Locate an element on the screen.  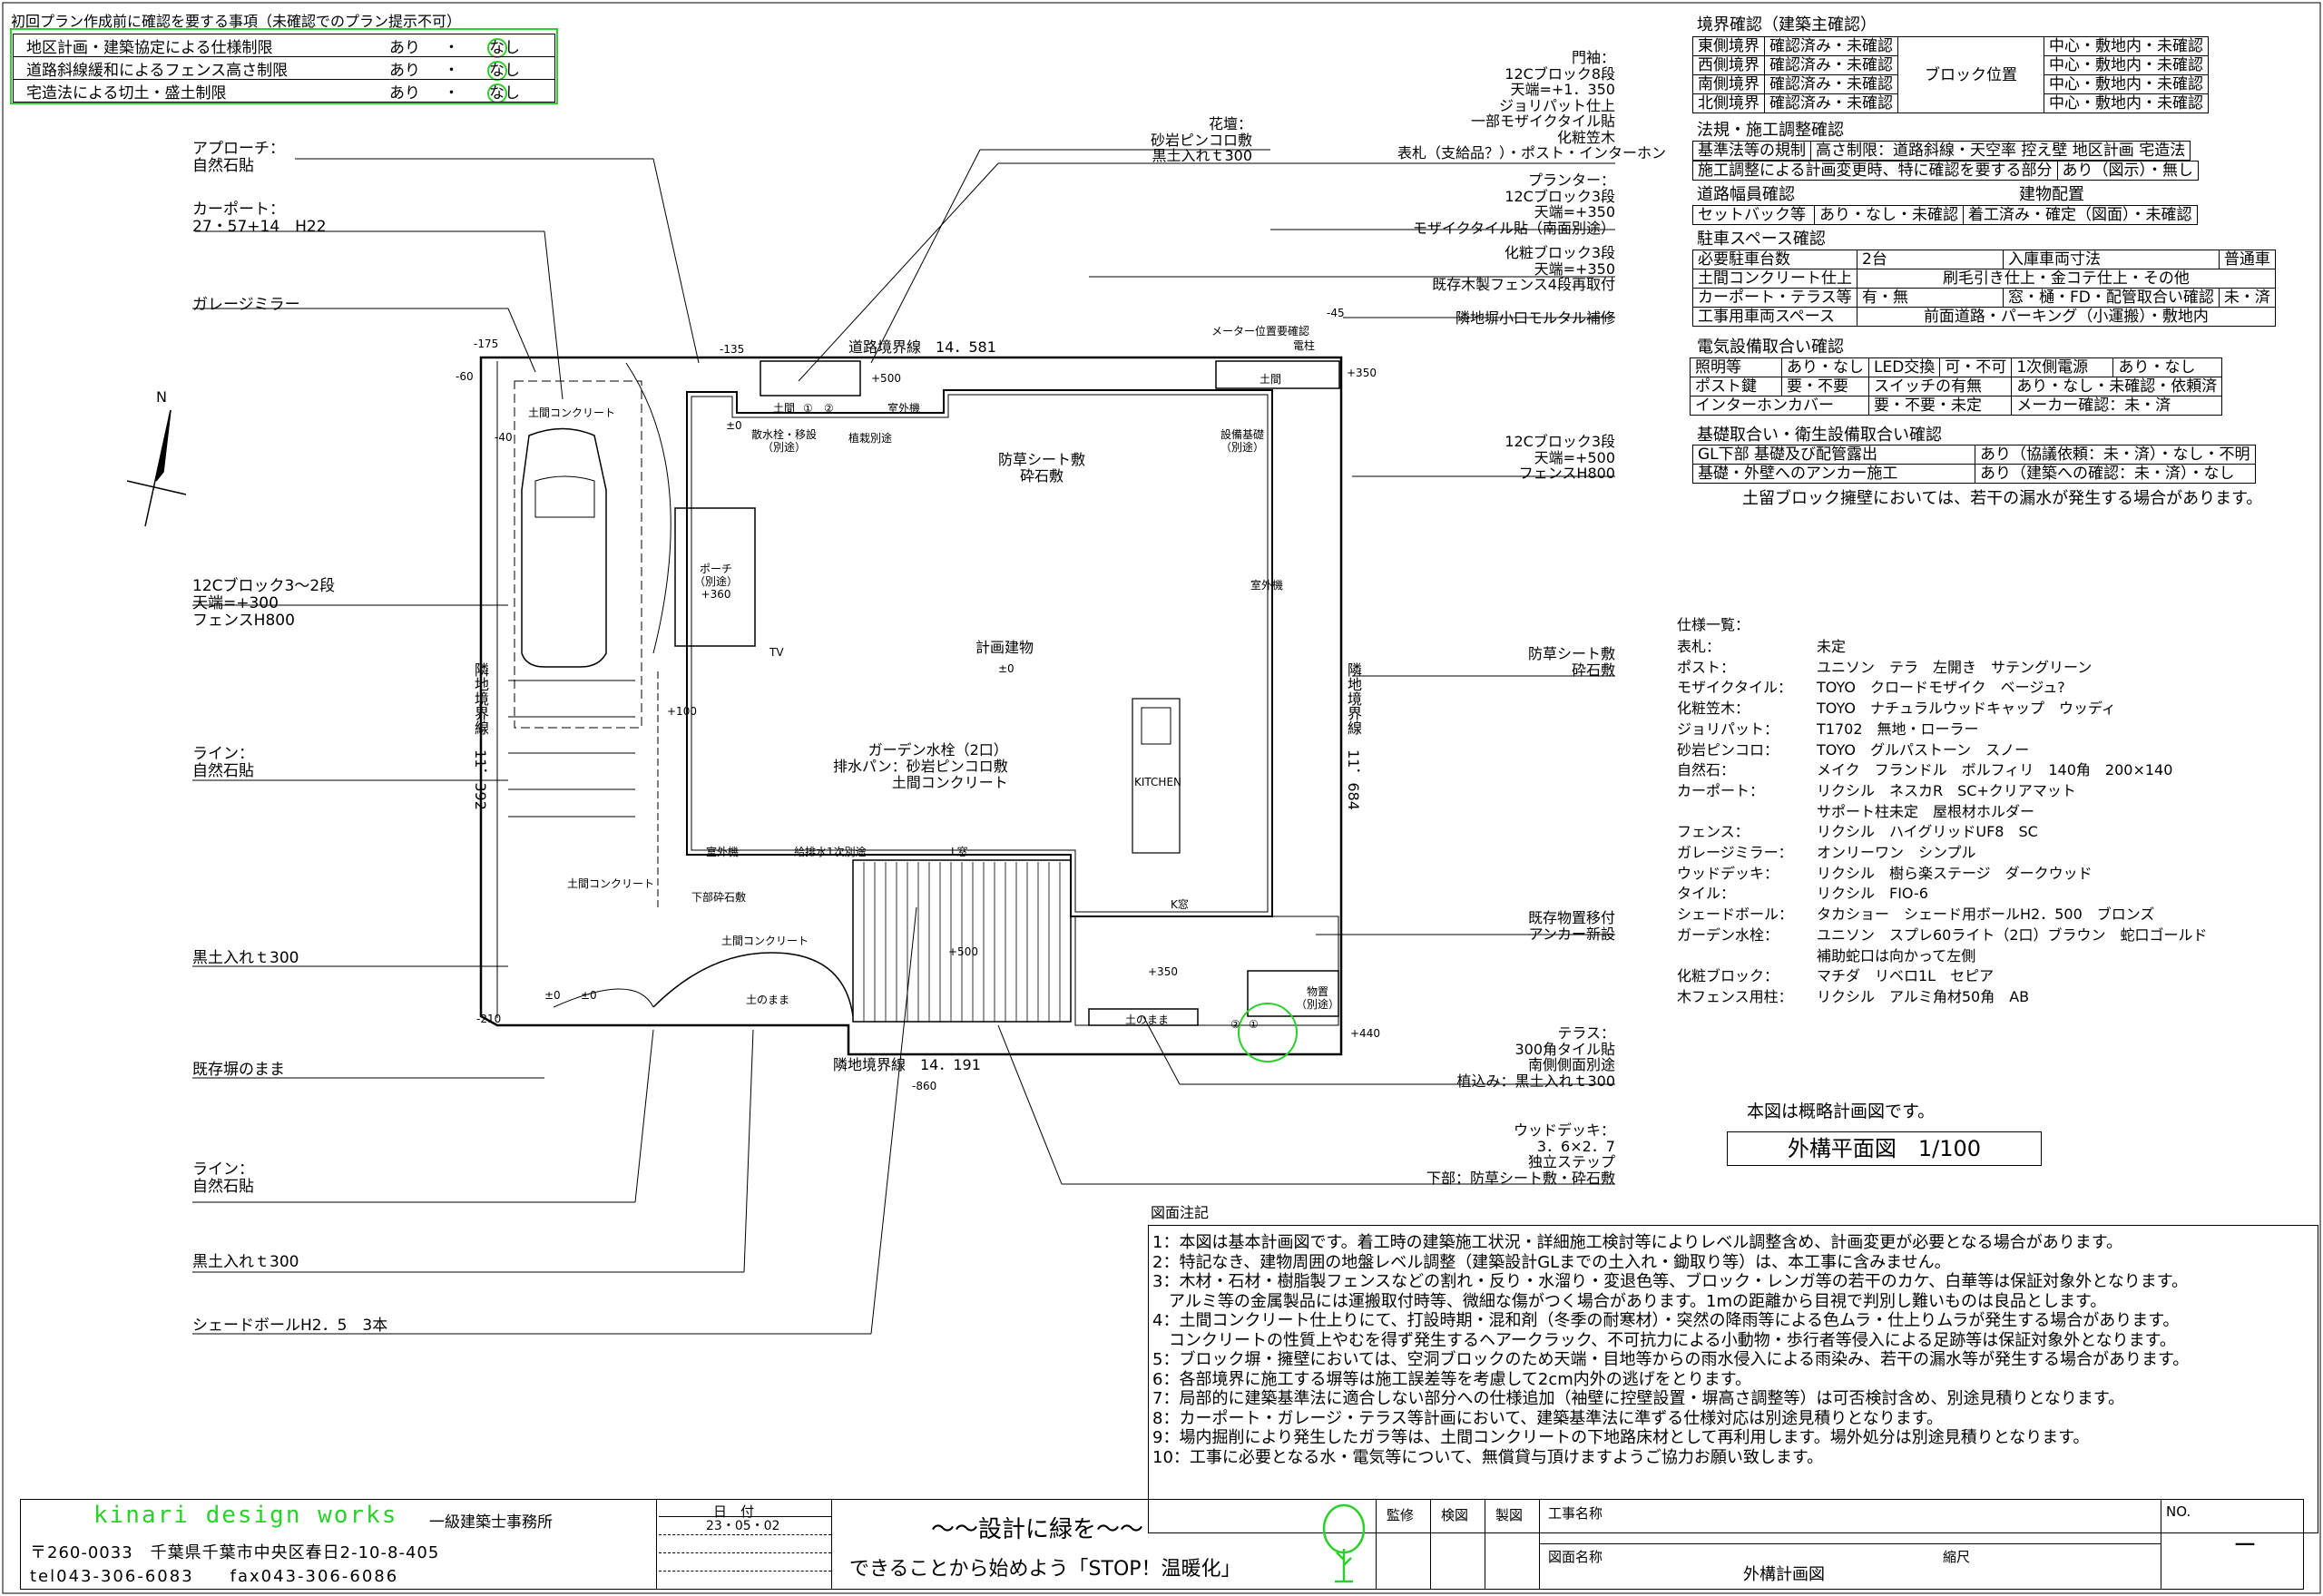
cell: あり（建築への確認：未・済）・なし is located at coordinates (2115, 474).